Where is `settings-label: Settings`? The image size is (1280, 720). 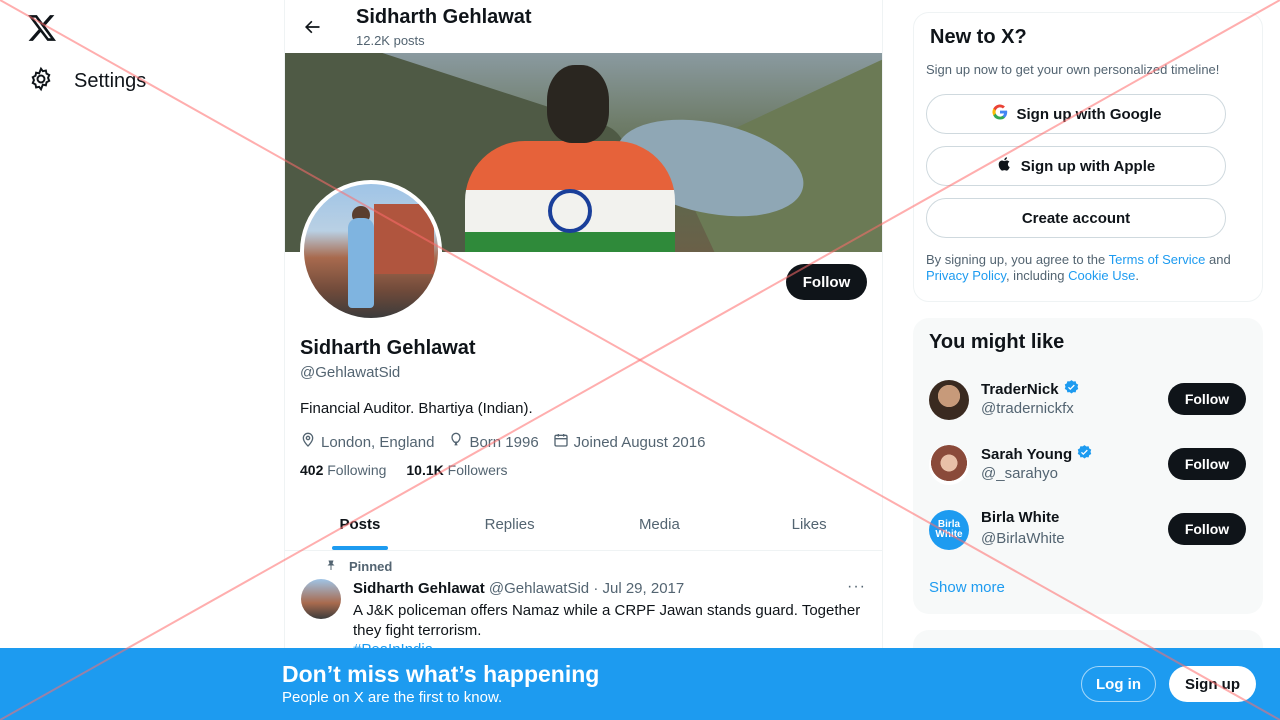 settings-label: Settings is located at coordinates (110, 81).